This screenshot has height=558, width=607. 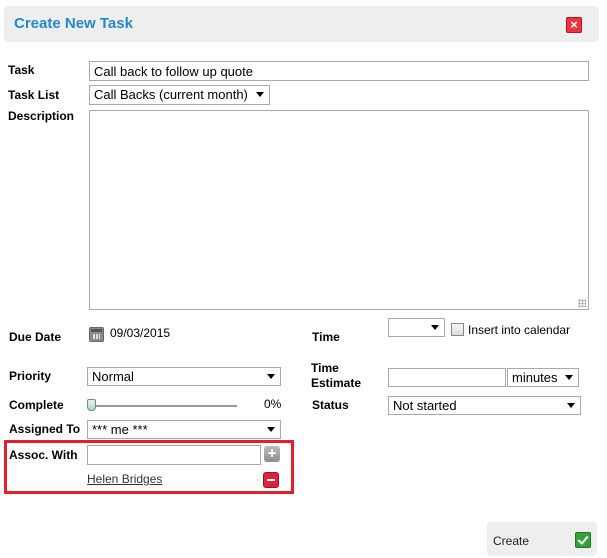 What do you see at coordinates (535, 377) in the screenshot?
I see `time-estimate-unit-value: minutes` at bounding box center [535, 377].